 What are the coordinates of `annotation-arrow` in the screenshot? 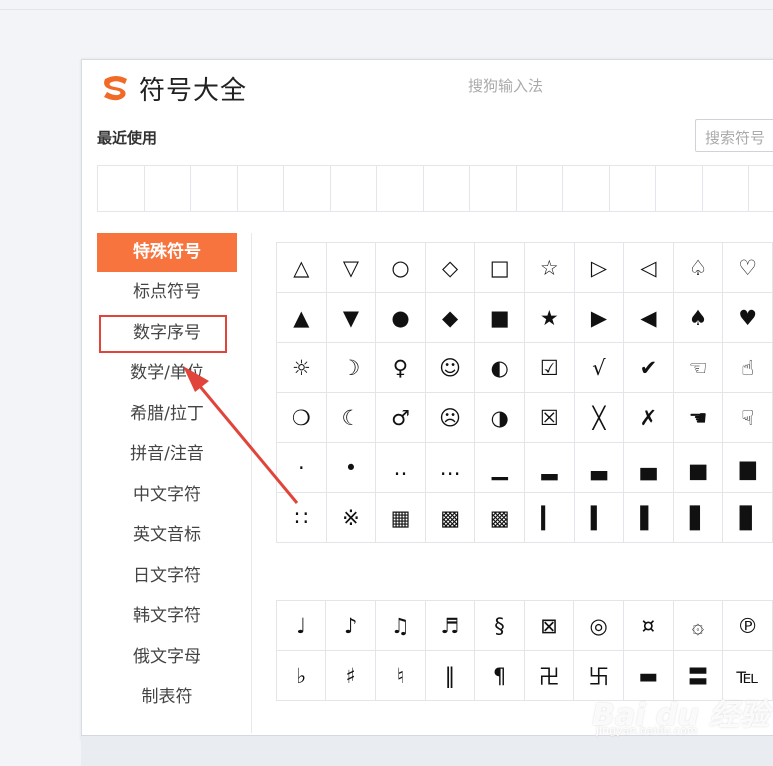 It's located at (241, 435).